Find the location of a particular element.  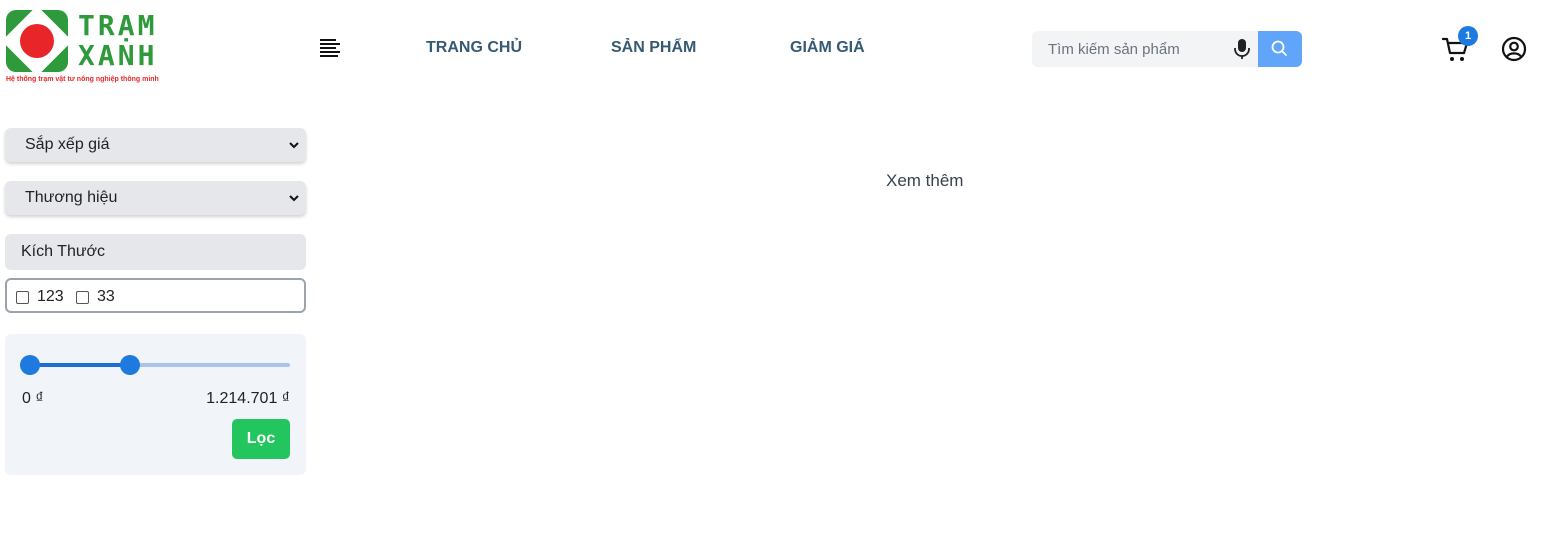

logo-mark is located at coordinates (37, 41).